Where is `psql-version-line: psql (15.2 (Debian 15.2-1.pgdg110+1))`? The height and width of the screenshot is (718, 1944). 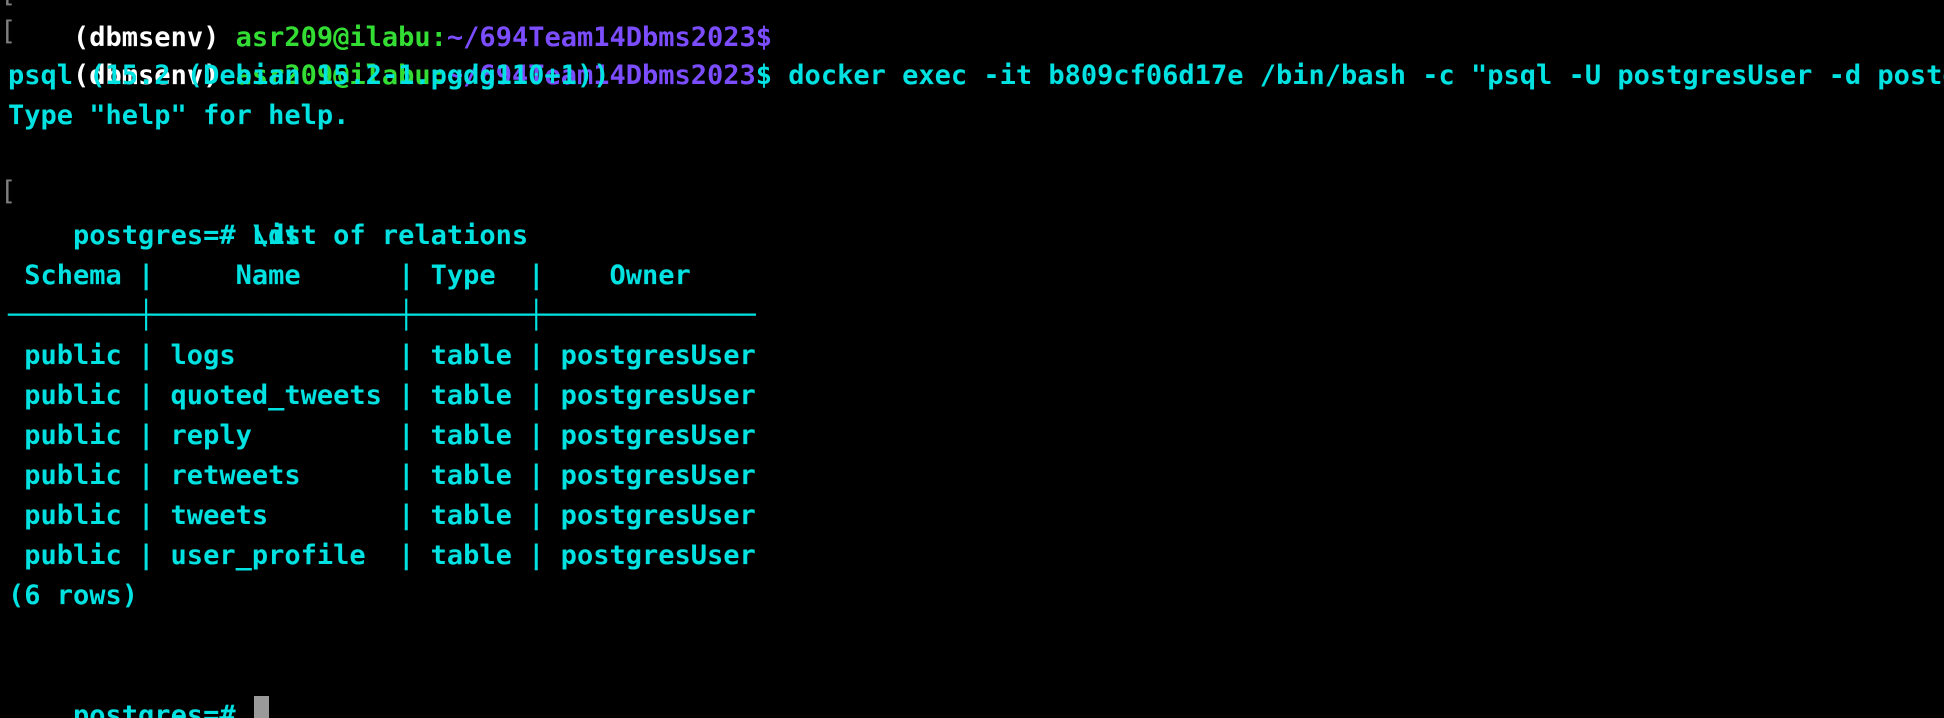
psql-version-line: psql (15.2 (Debian 15.2-1.pgdg110+1)) is located at coordinates (309, 75).